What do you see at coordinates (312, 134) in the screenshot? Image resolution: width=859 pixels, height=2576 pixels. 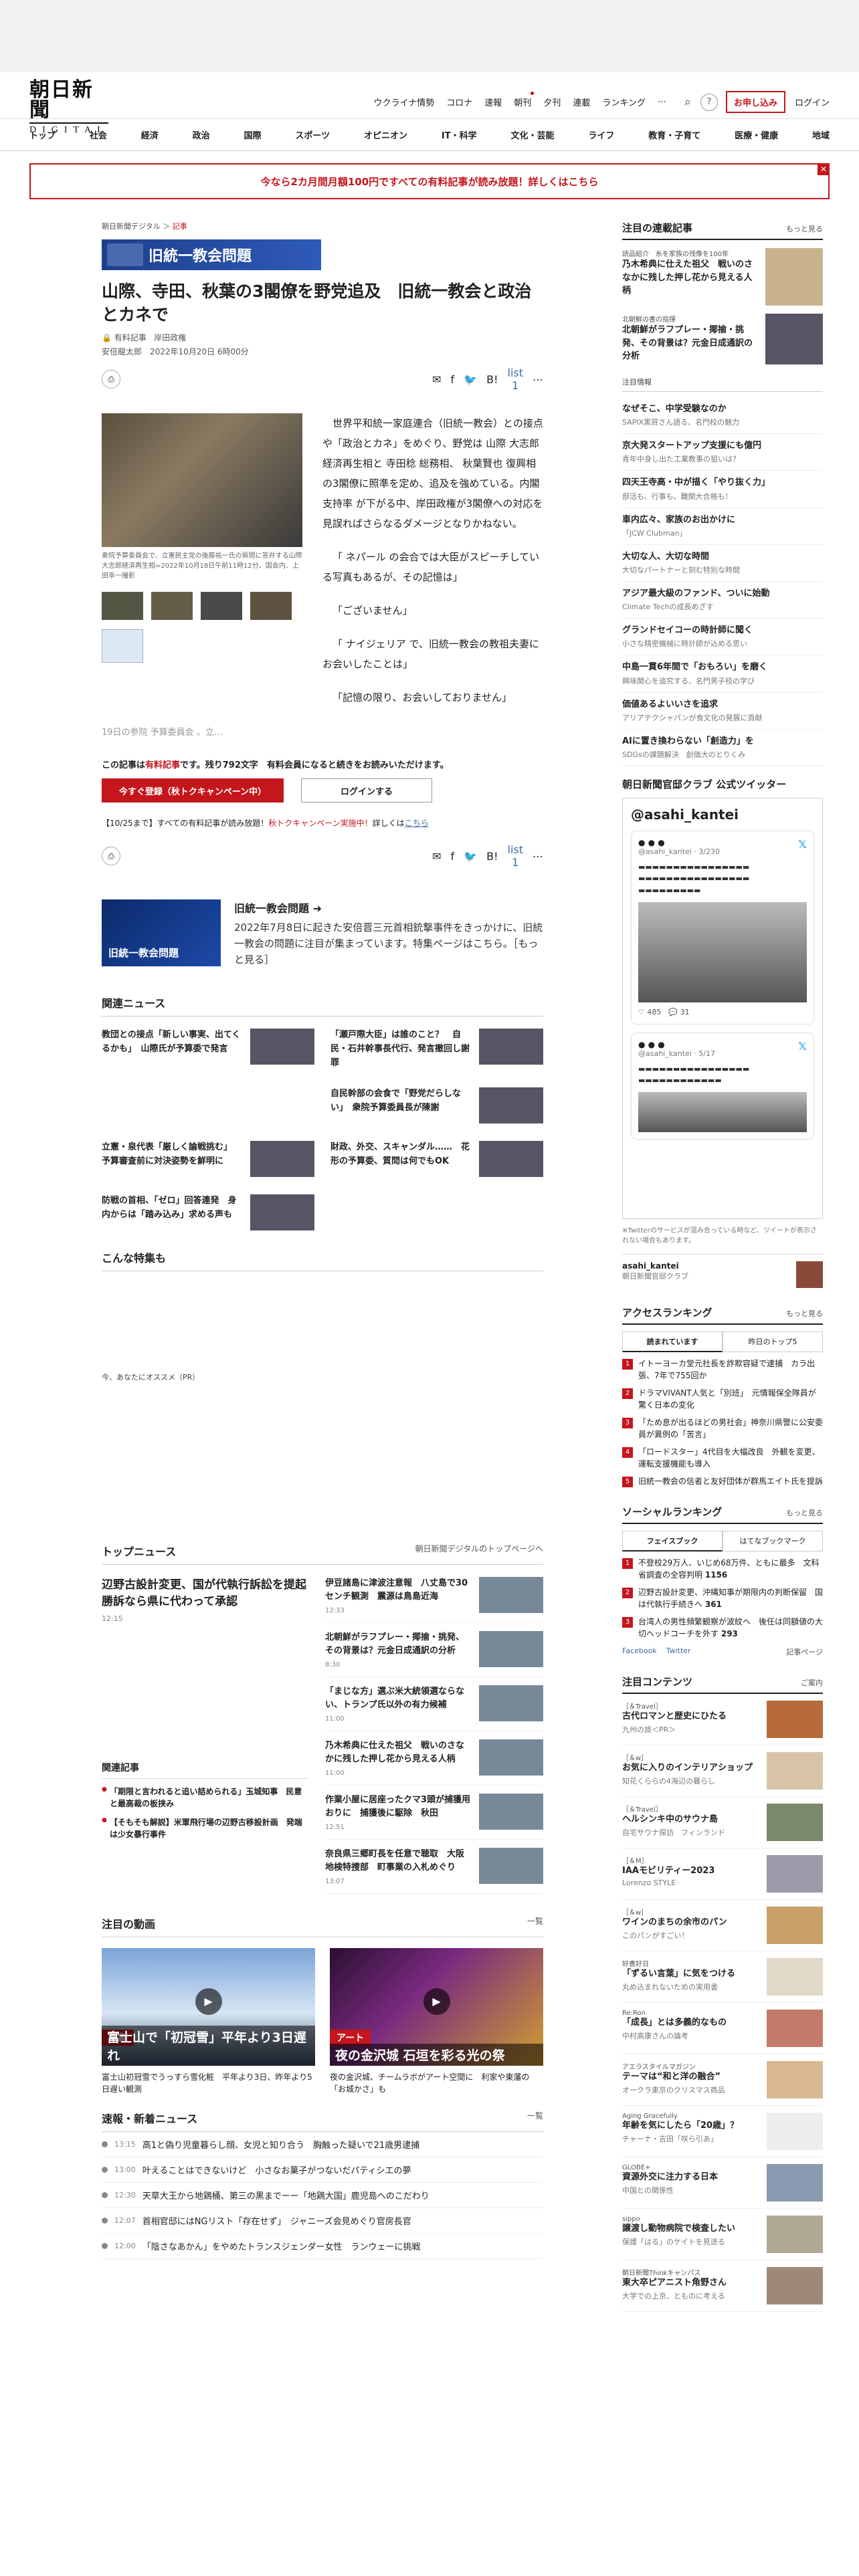 I see `nav-sports: スポーツ` at bounding box center [312, 134].